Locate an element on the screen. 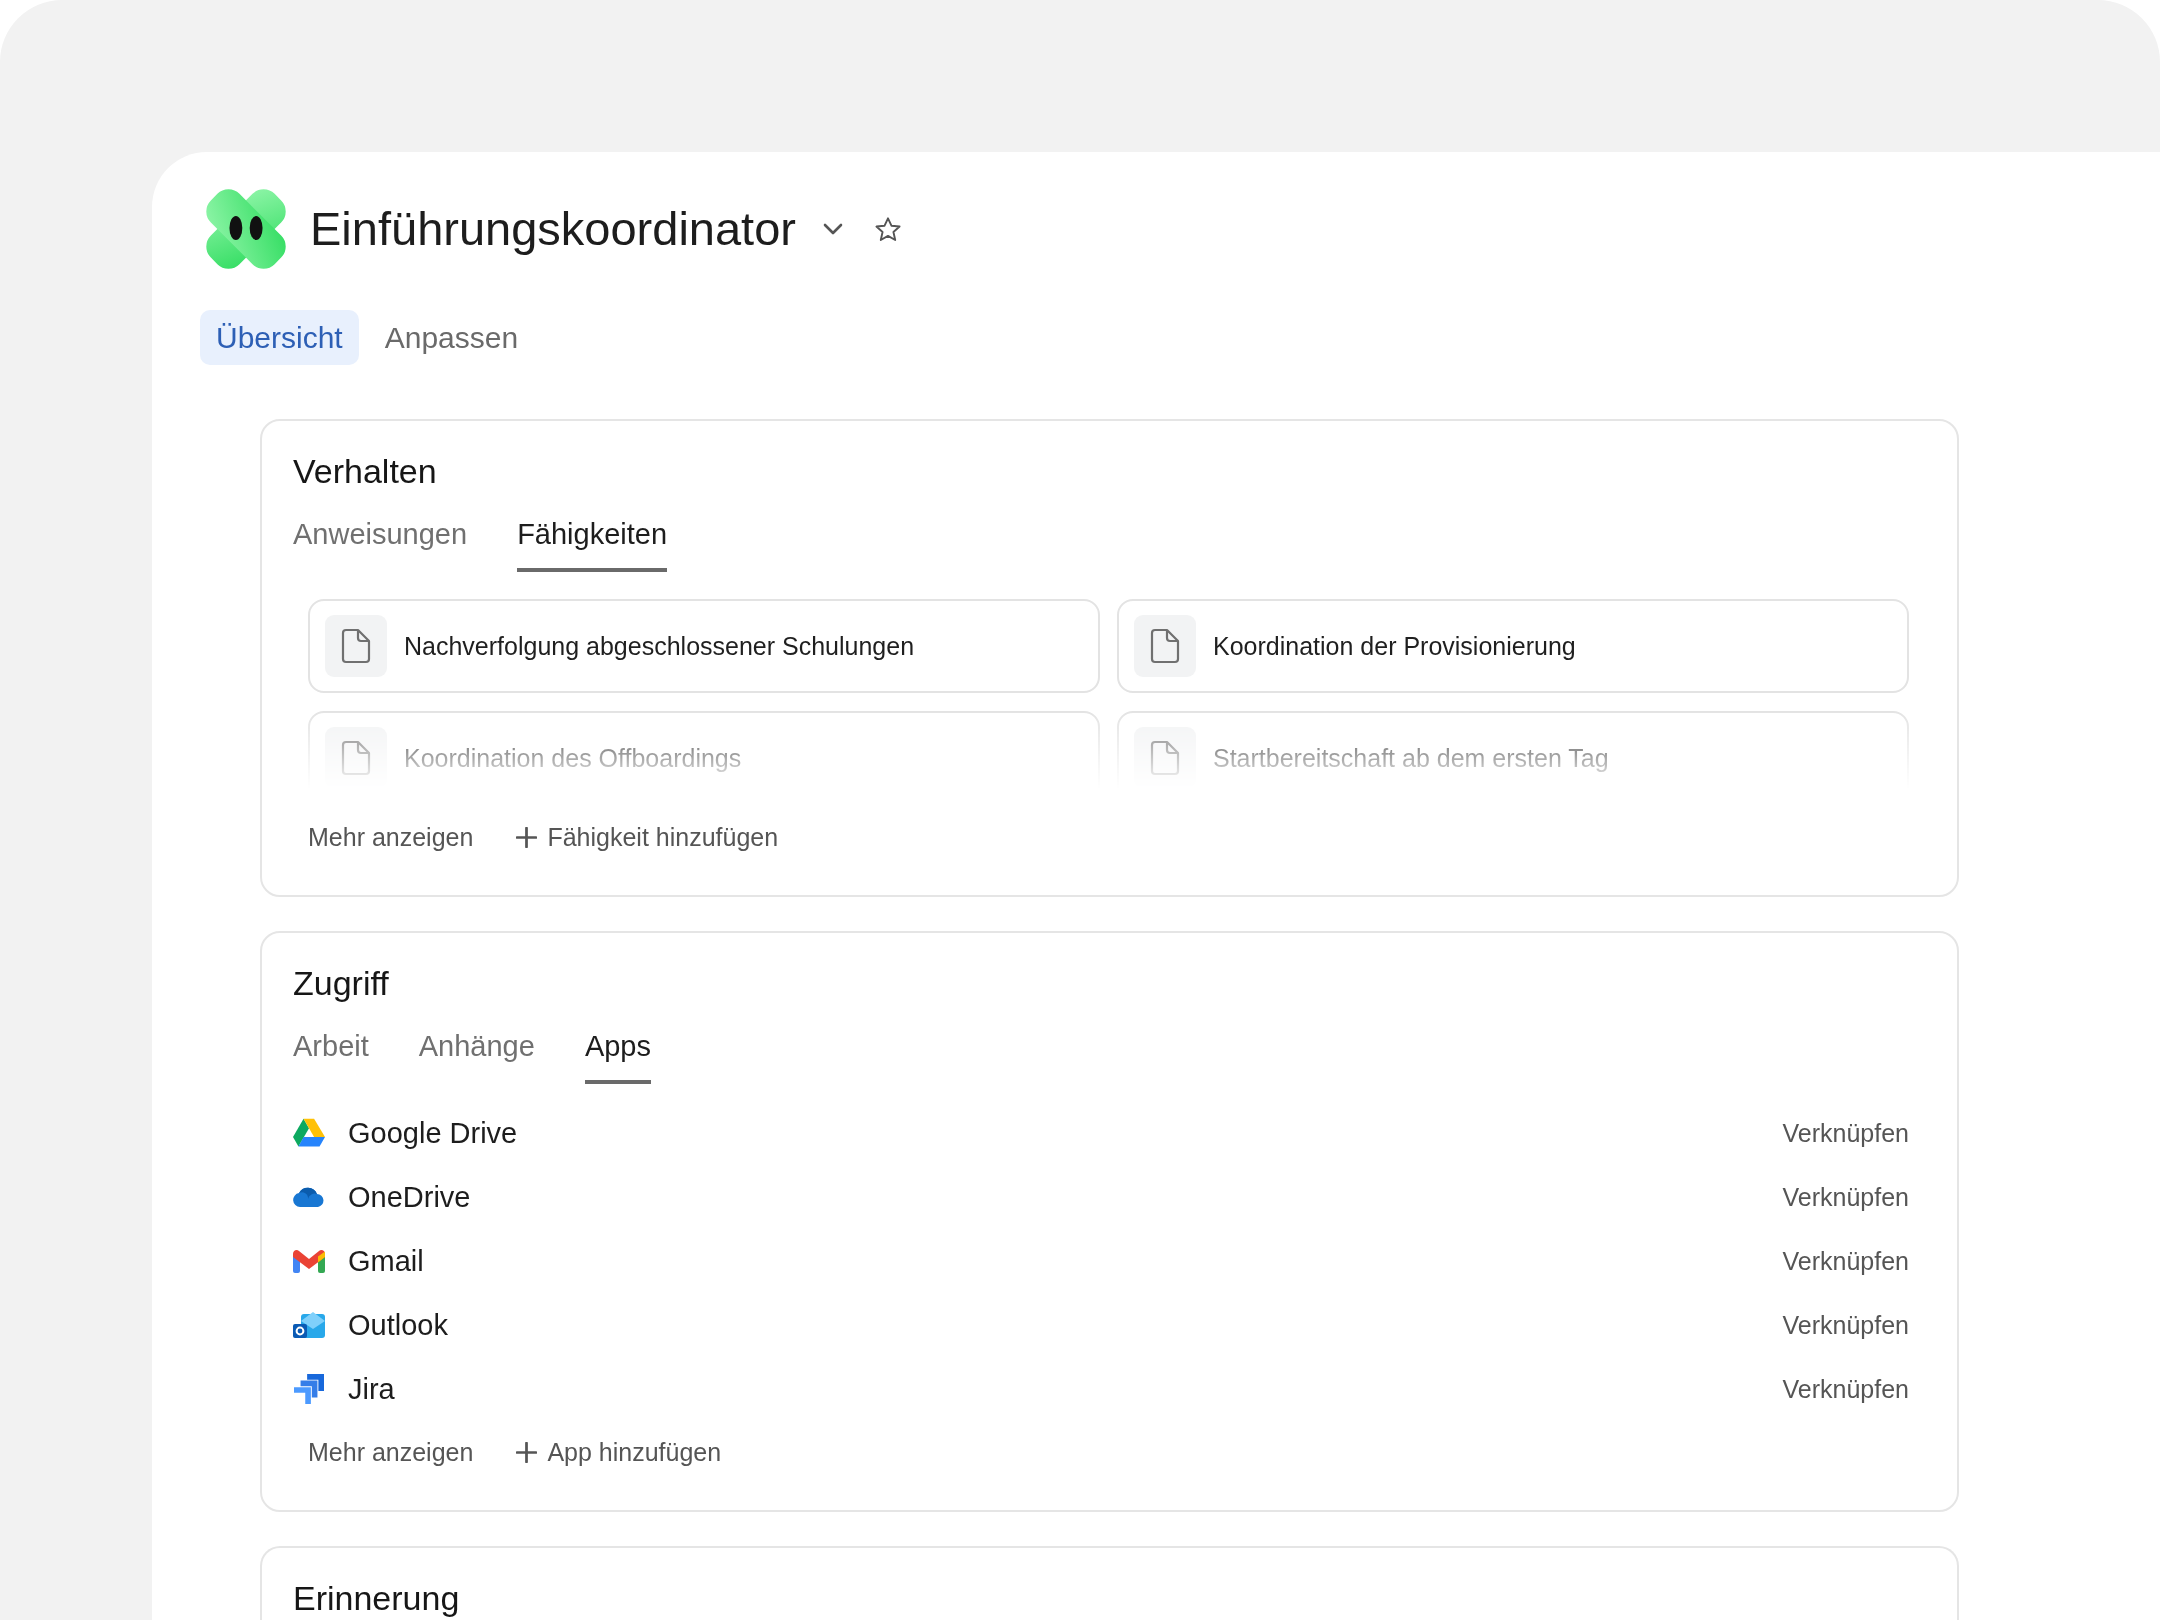 The image size is (2160, 1620). app-name: OneDrive is located at coordinates (409, 1197).